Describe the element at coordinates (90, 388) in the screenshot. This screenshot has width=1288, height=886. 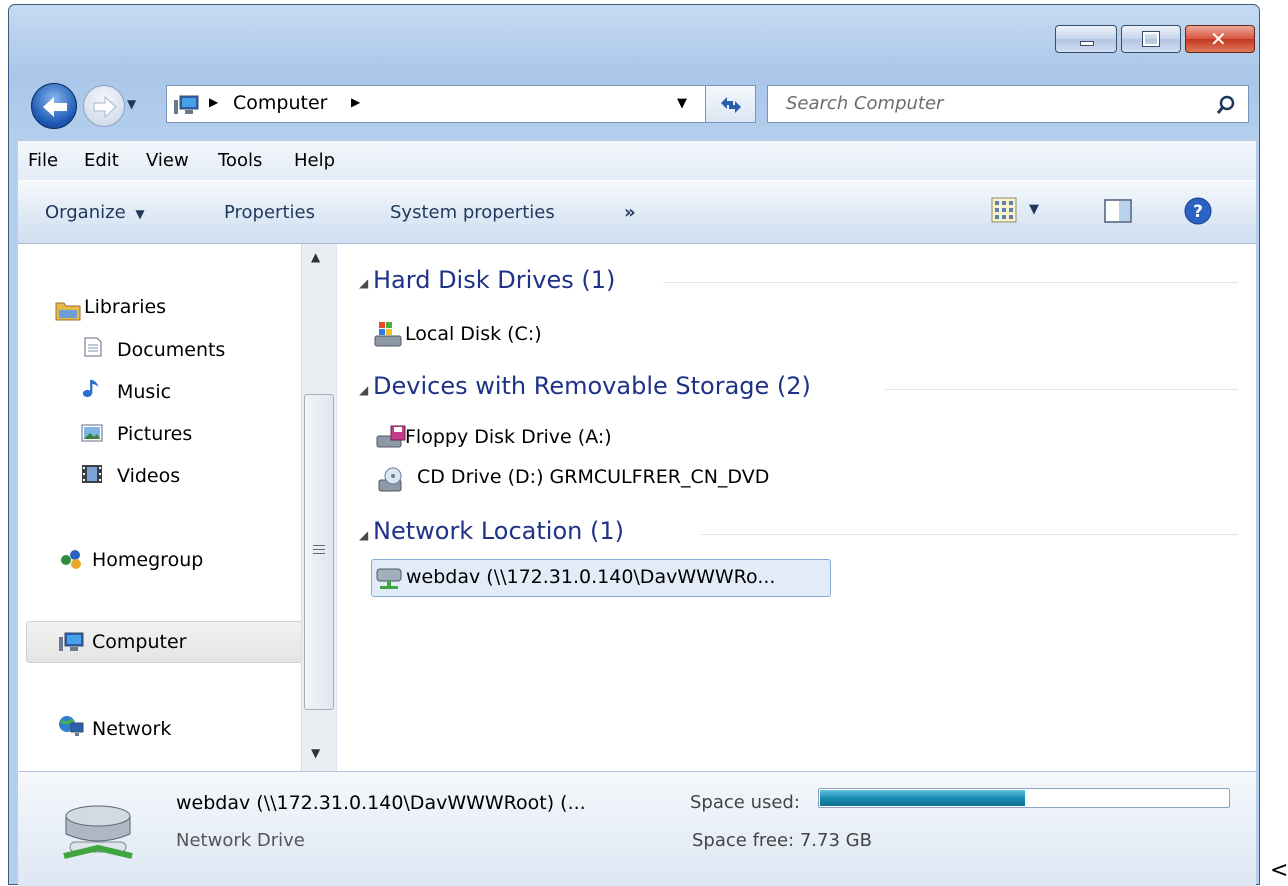
I see `music-icon` at that location.